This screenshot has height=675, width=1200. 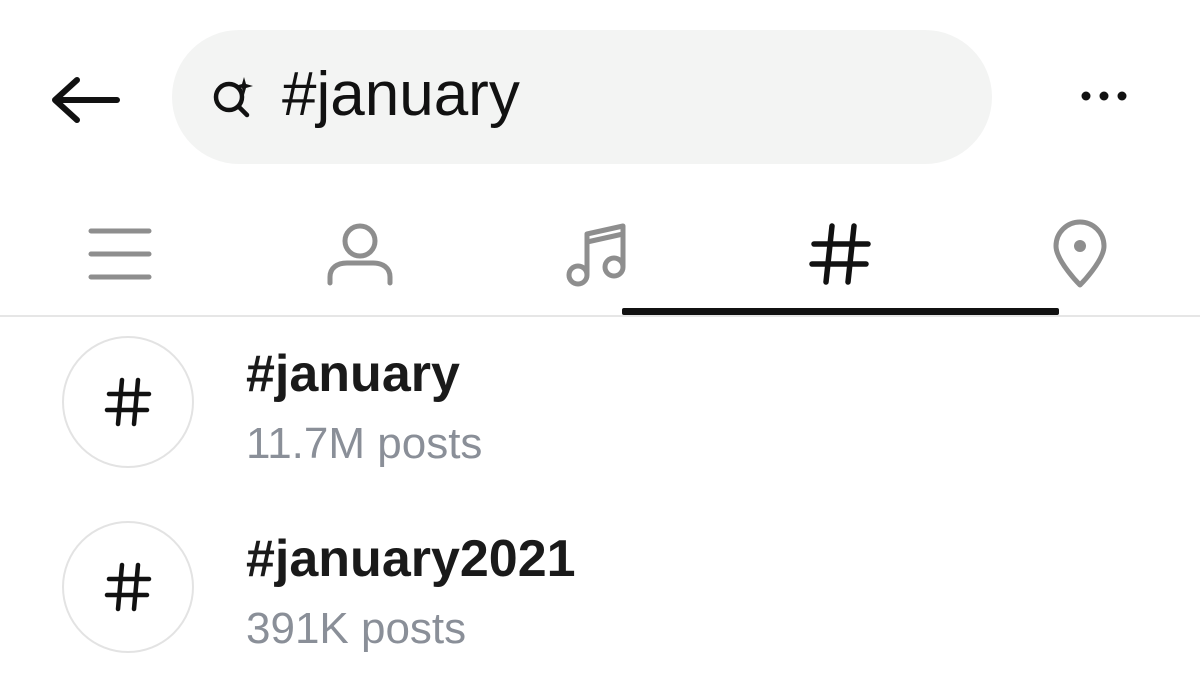 I want to click on tab-places, so click(x=1080, y=254).